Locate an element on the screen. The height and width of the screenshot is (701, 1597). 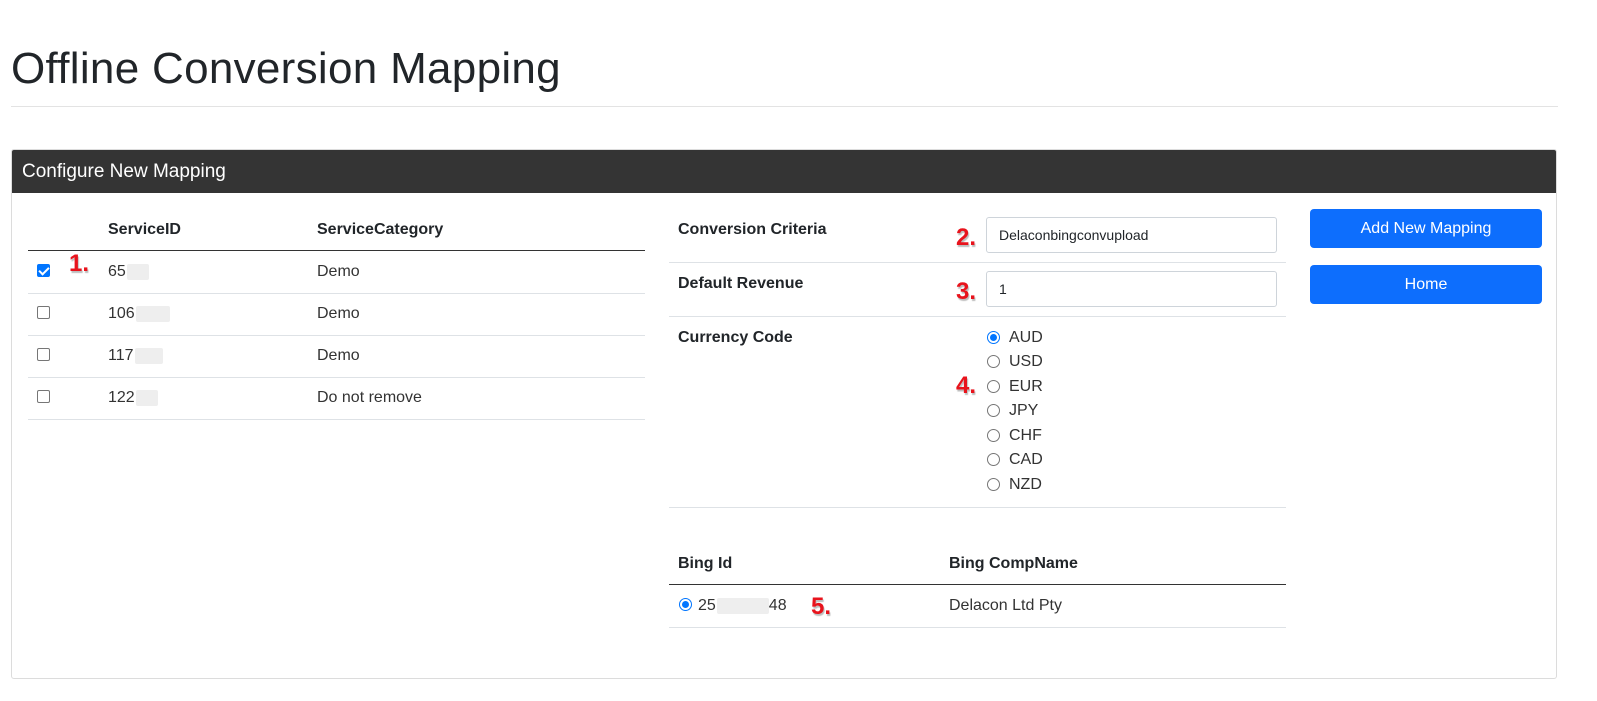
service-id-cell: 117 is located at coordinates (135, 356).